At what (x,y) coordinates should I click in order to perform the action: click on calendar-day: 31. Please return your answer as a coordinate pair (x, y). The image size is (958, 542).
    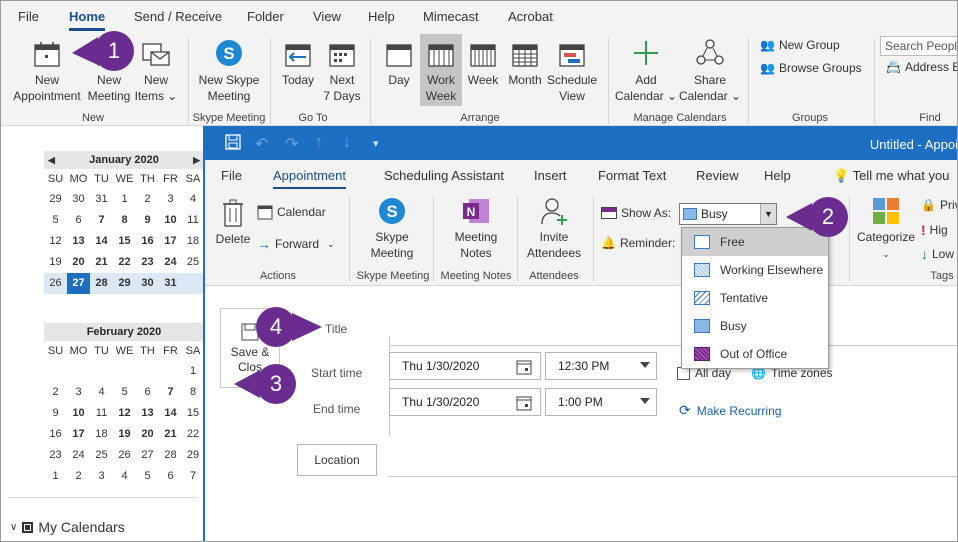
    Looking at the image, I should click on (101, 199).